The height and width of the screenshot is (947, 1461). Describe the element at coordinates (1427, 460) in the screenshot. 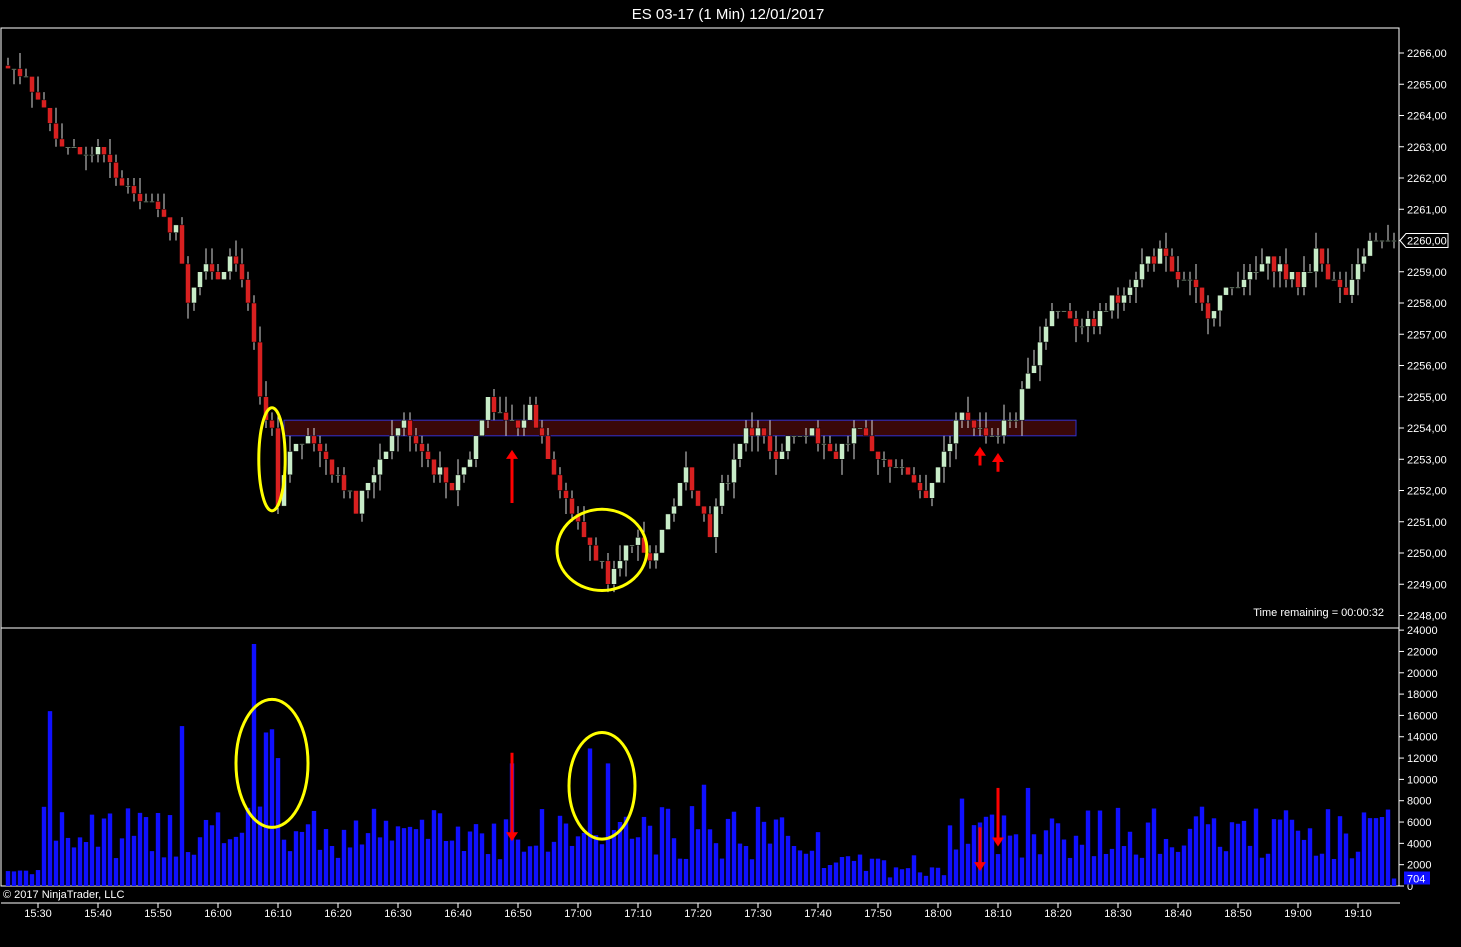

I see `price-tick-label: 2253,00` at that location.